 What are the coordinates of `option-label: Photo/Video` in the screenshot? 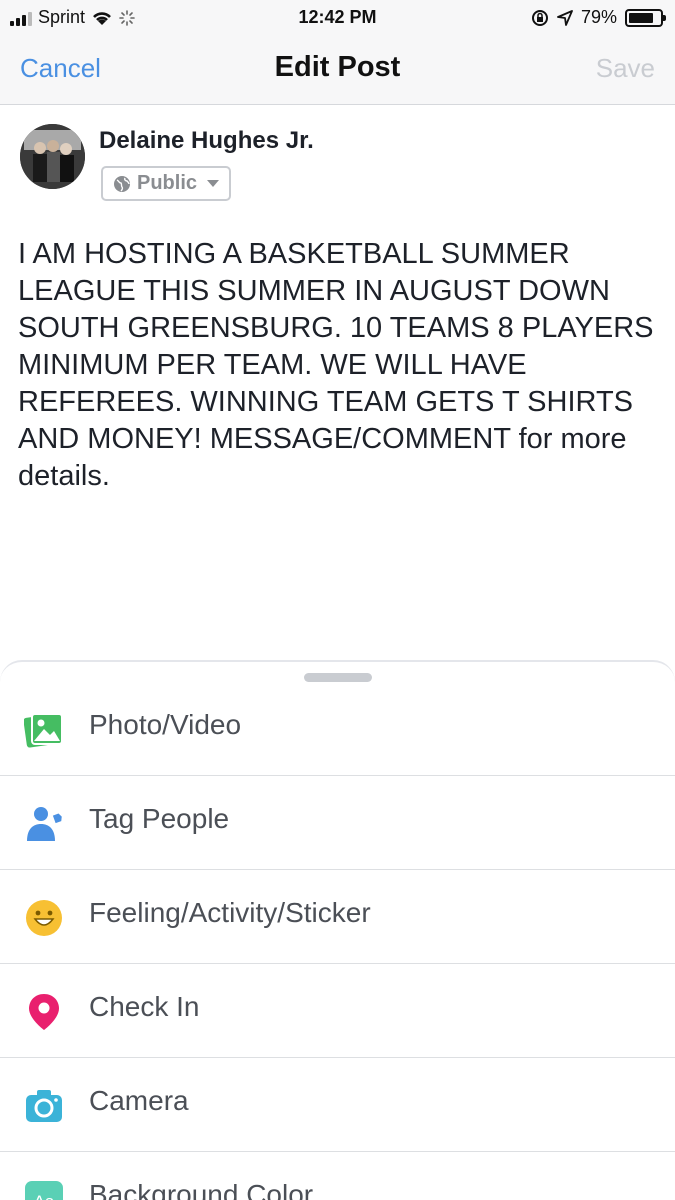 It's located at (165, 724).